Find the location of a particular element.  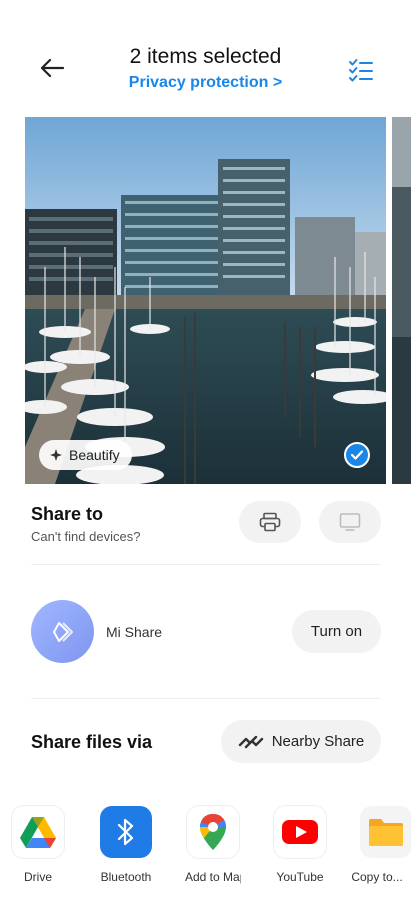

google-drive-icon is located at coordinates (38, 832).